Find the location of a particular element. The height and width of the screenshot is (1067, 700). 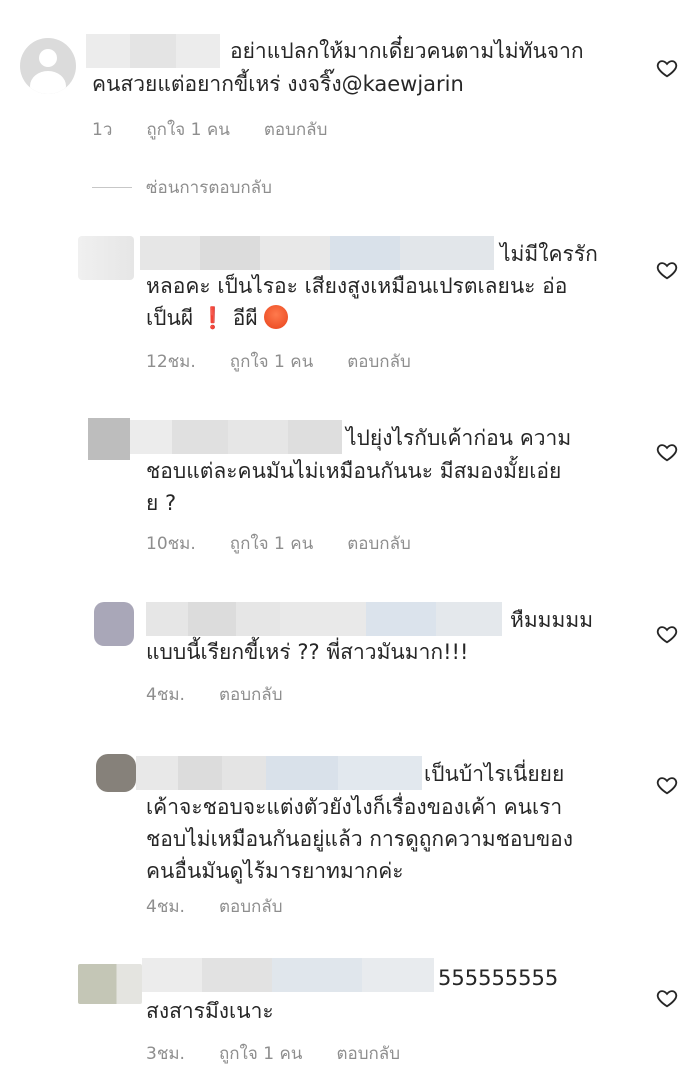

comment-text: หืมมมมม is located at coordinates (552, 620).